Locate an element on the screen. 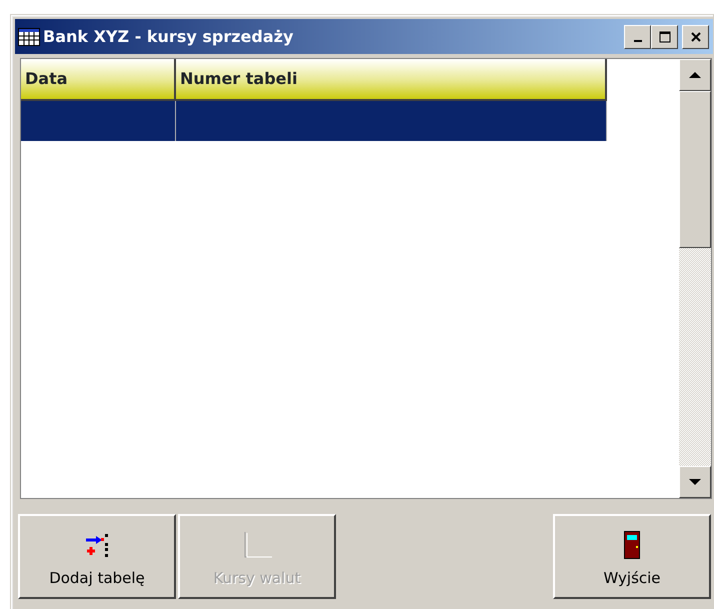 The image size is (714, 609). add-table-button: Dodaj tabelę is located at coordinates (97, 556).